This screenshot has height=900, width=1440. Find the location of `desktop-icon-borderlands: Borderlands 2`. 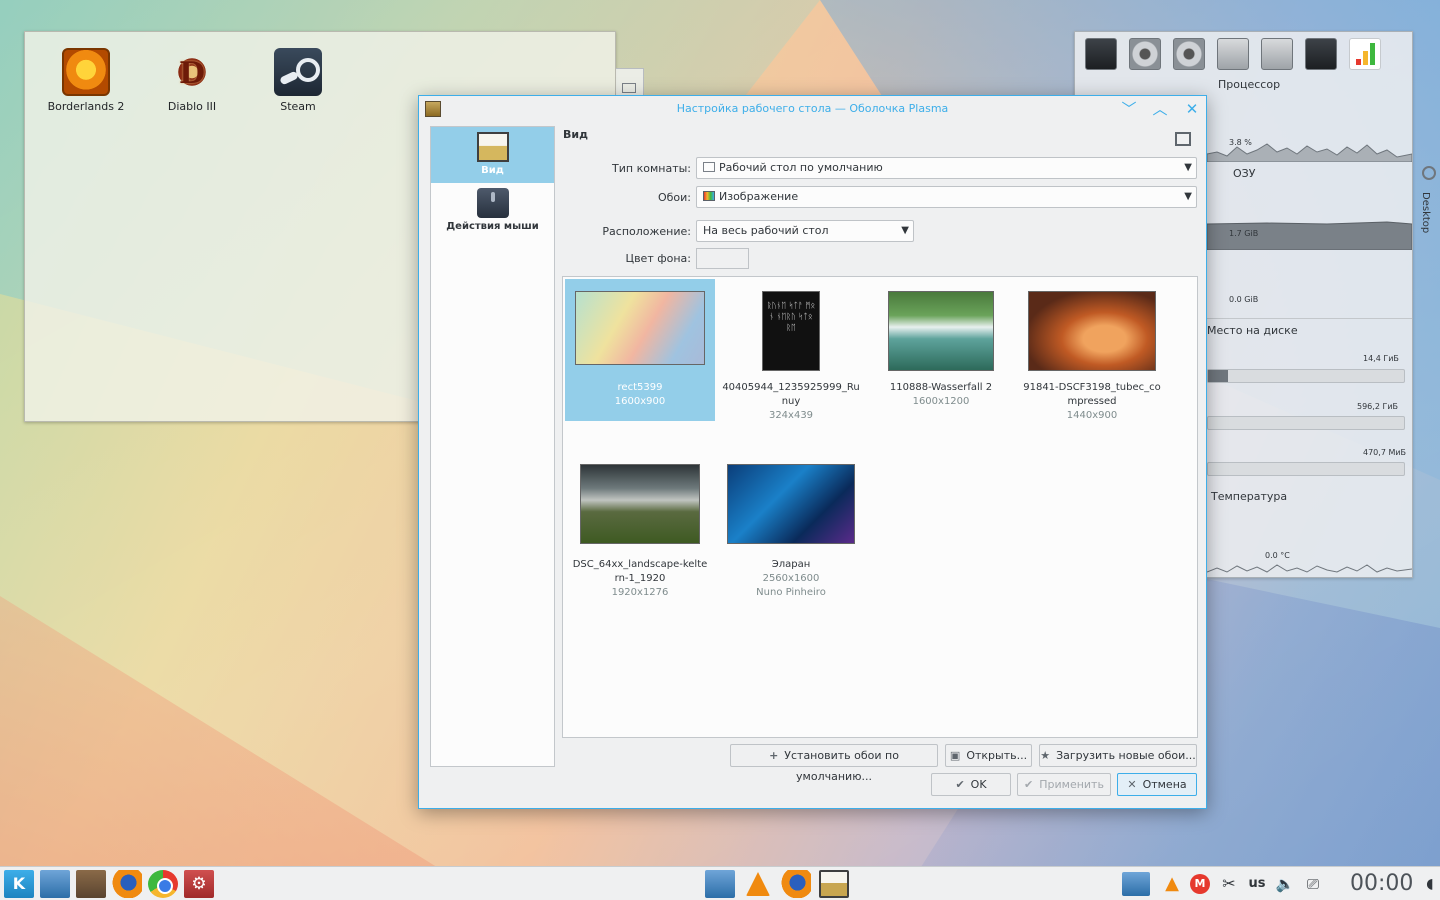

desktop-icon-borderlands: Borderlands 2 is located at coordinates (86, 80).